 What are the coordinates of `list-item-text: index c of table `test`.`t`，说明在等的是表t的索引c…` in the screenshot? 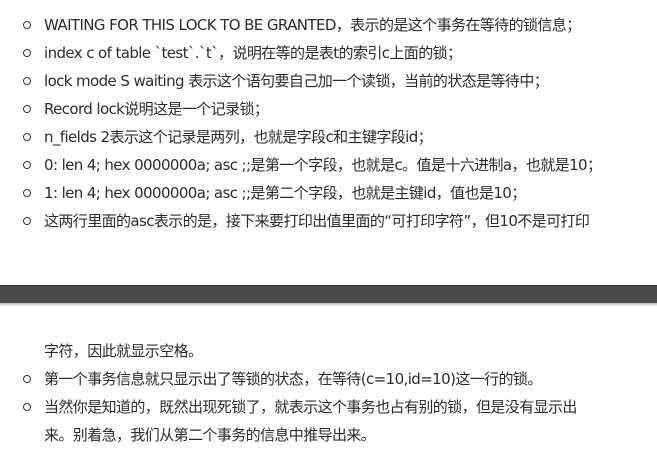 It's located at (253, 53).